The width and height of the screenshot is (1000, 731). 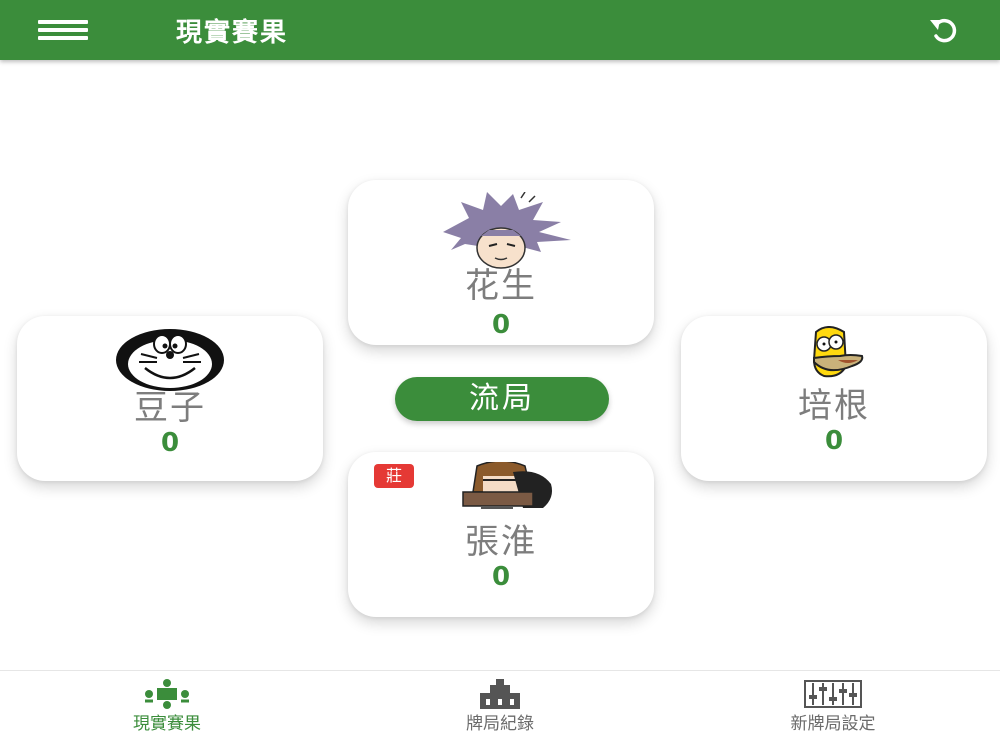 I want to click on player-card-south: 莊 張淮 0, so click(x=501, y=534).